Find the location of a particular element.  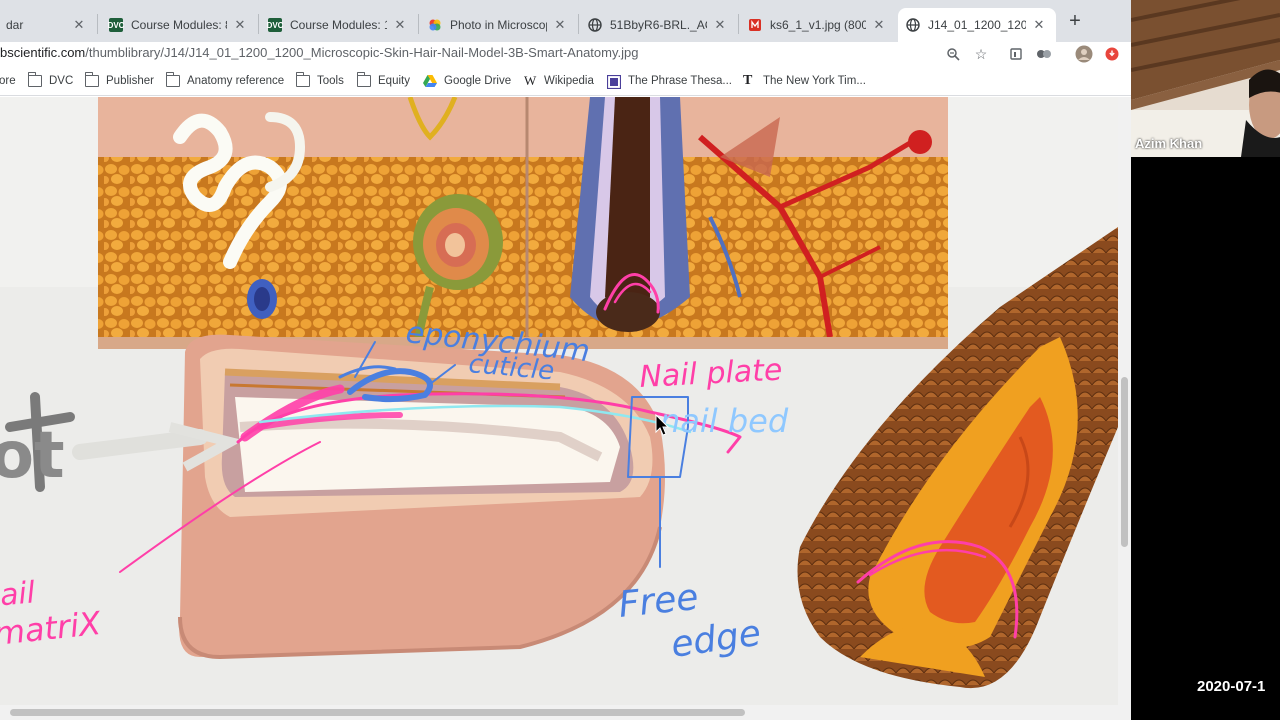

participant-video: Azim Khan is located at coordinates (1205, 78).